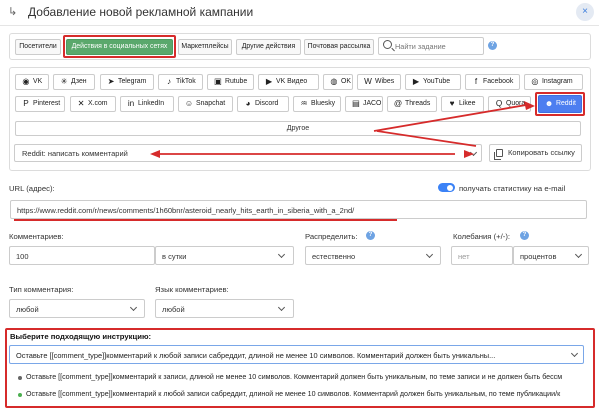  Describe the element at coordinates (82, 255) in the screenshot. I see `comments-count-input: 100` at that location.